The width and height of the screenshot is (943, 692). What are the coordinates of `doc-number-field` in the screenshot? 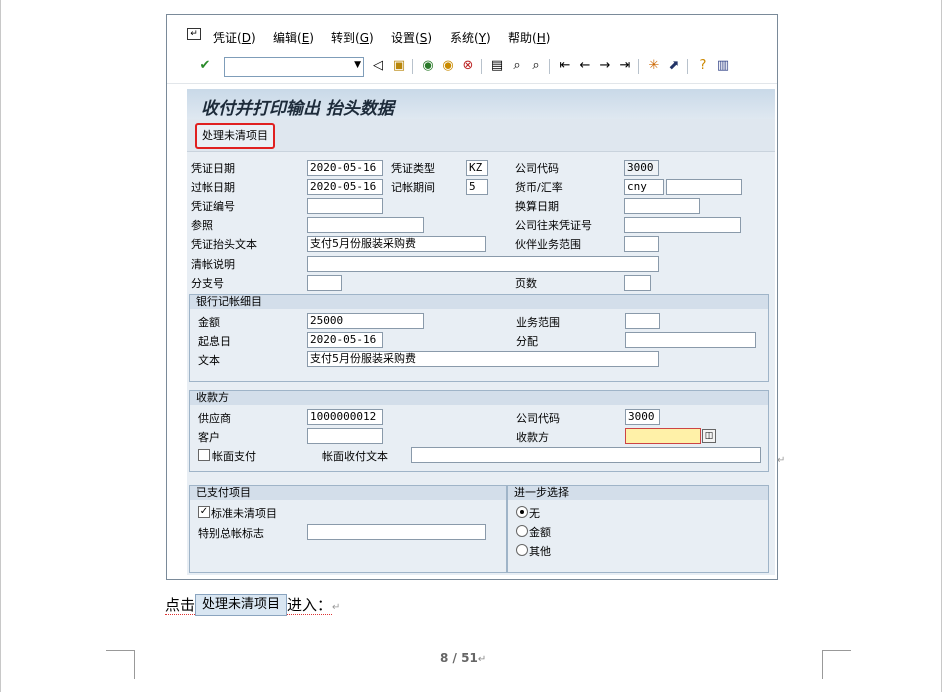 It's located at (345, 206).